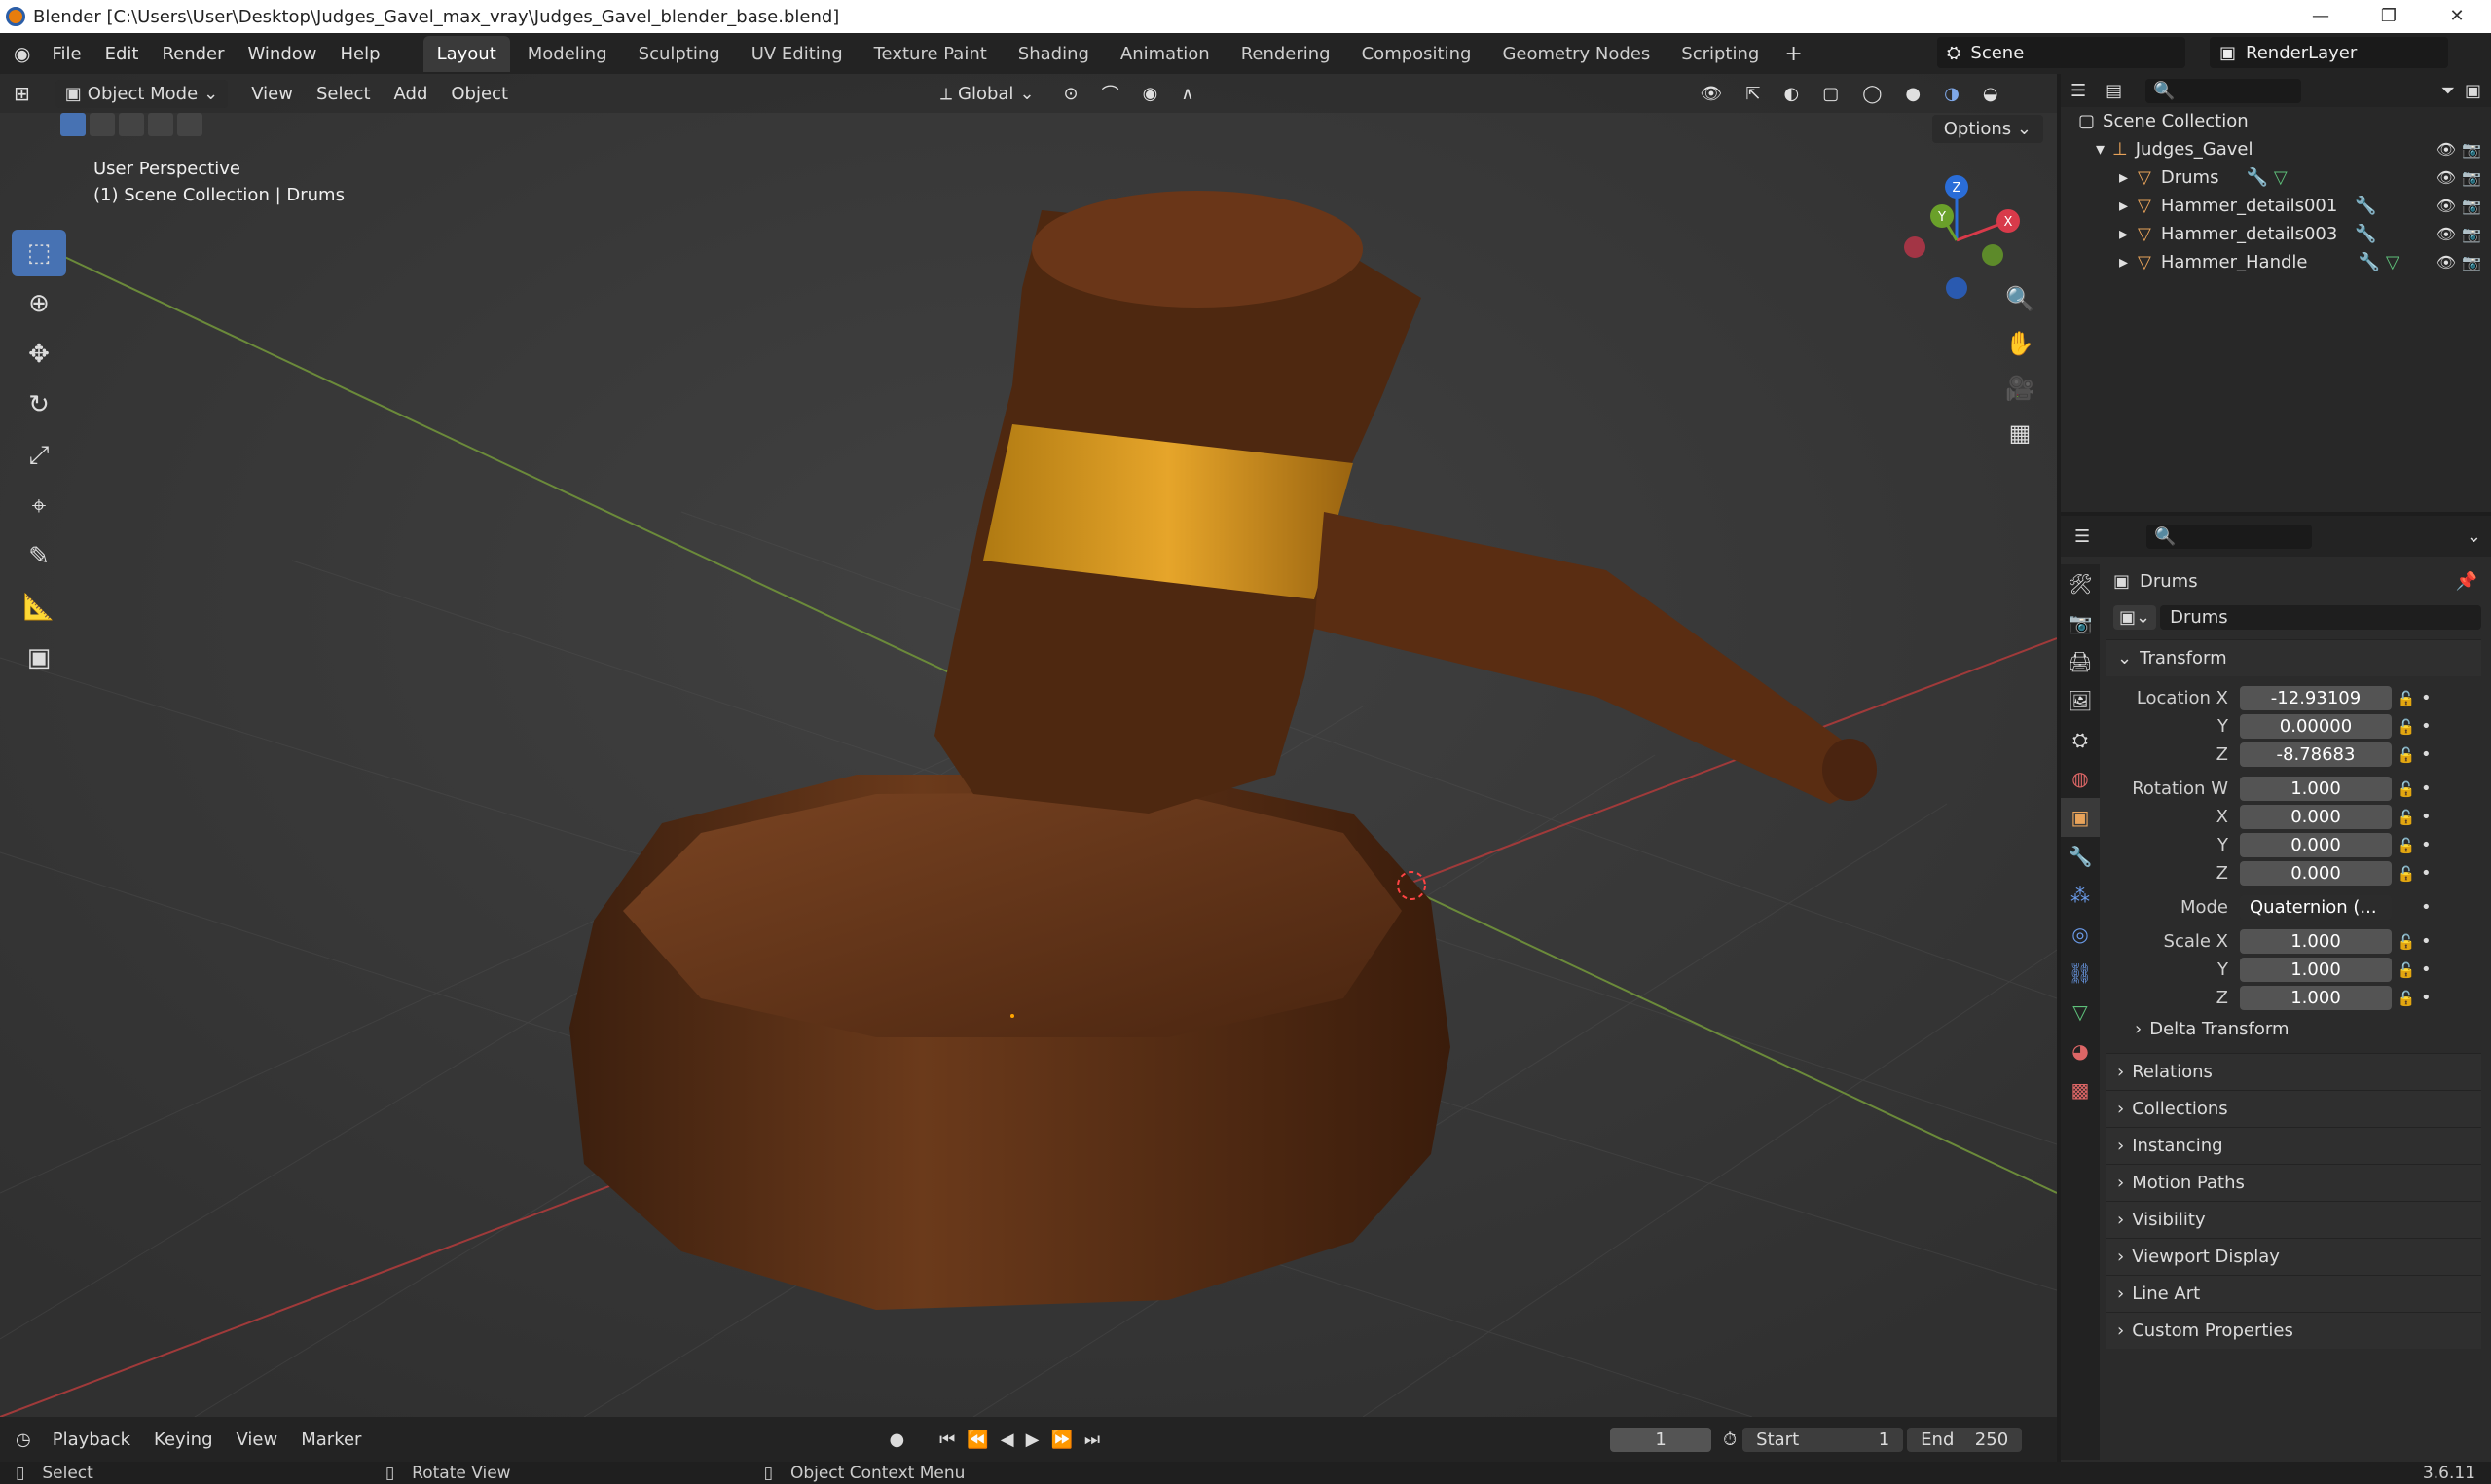 This screenshot has height=1484, width=2491. What do you see at coordinates (2080, 1051) in the screenshot?
I see `material-tab-icon: ◕` at bounding box center [2080, 1051].